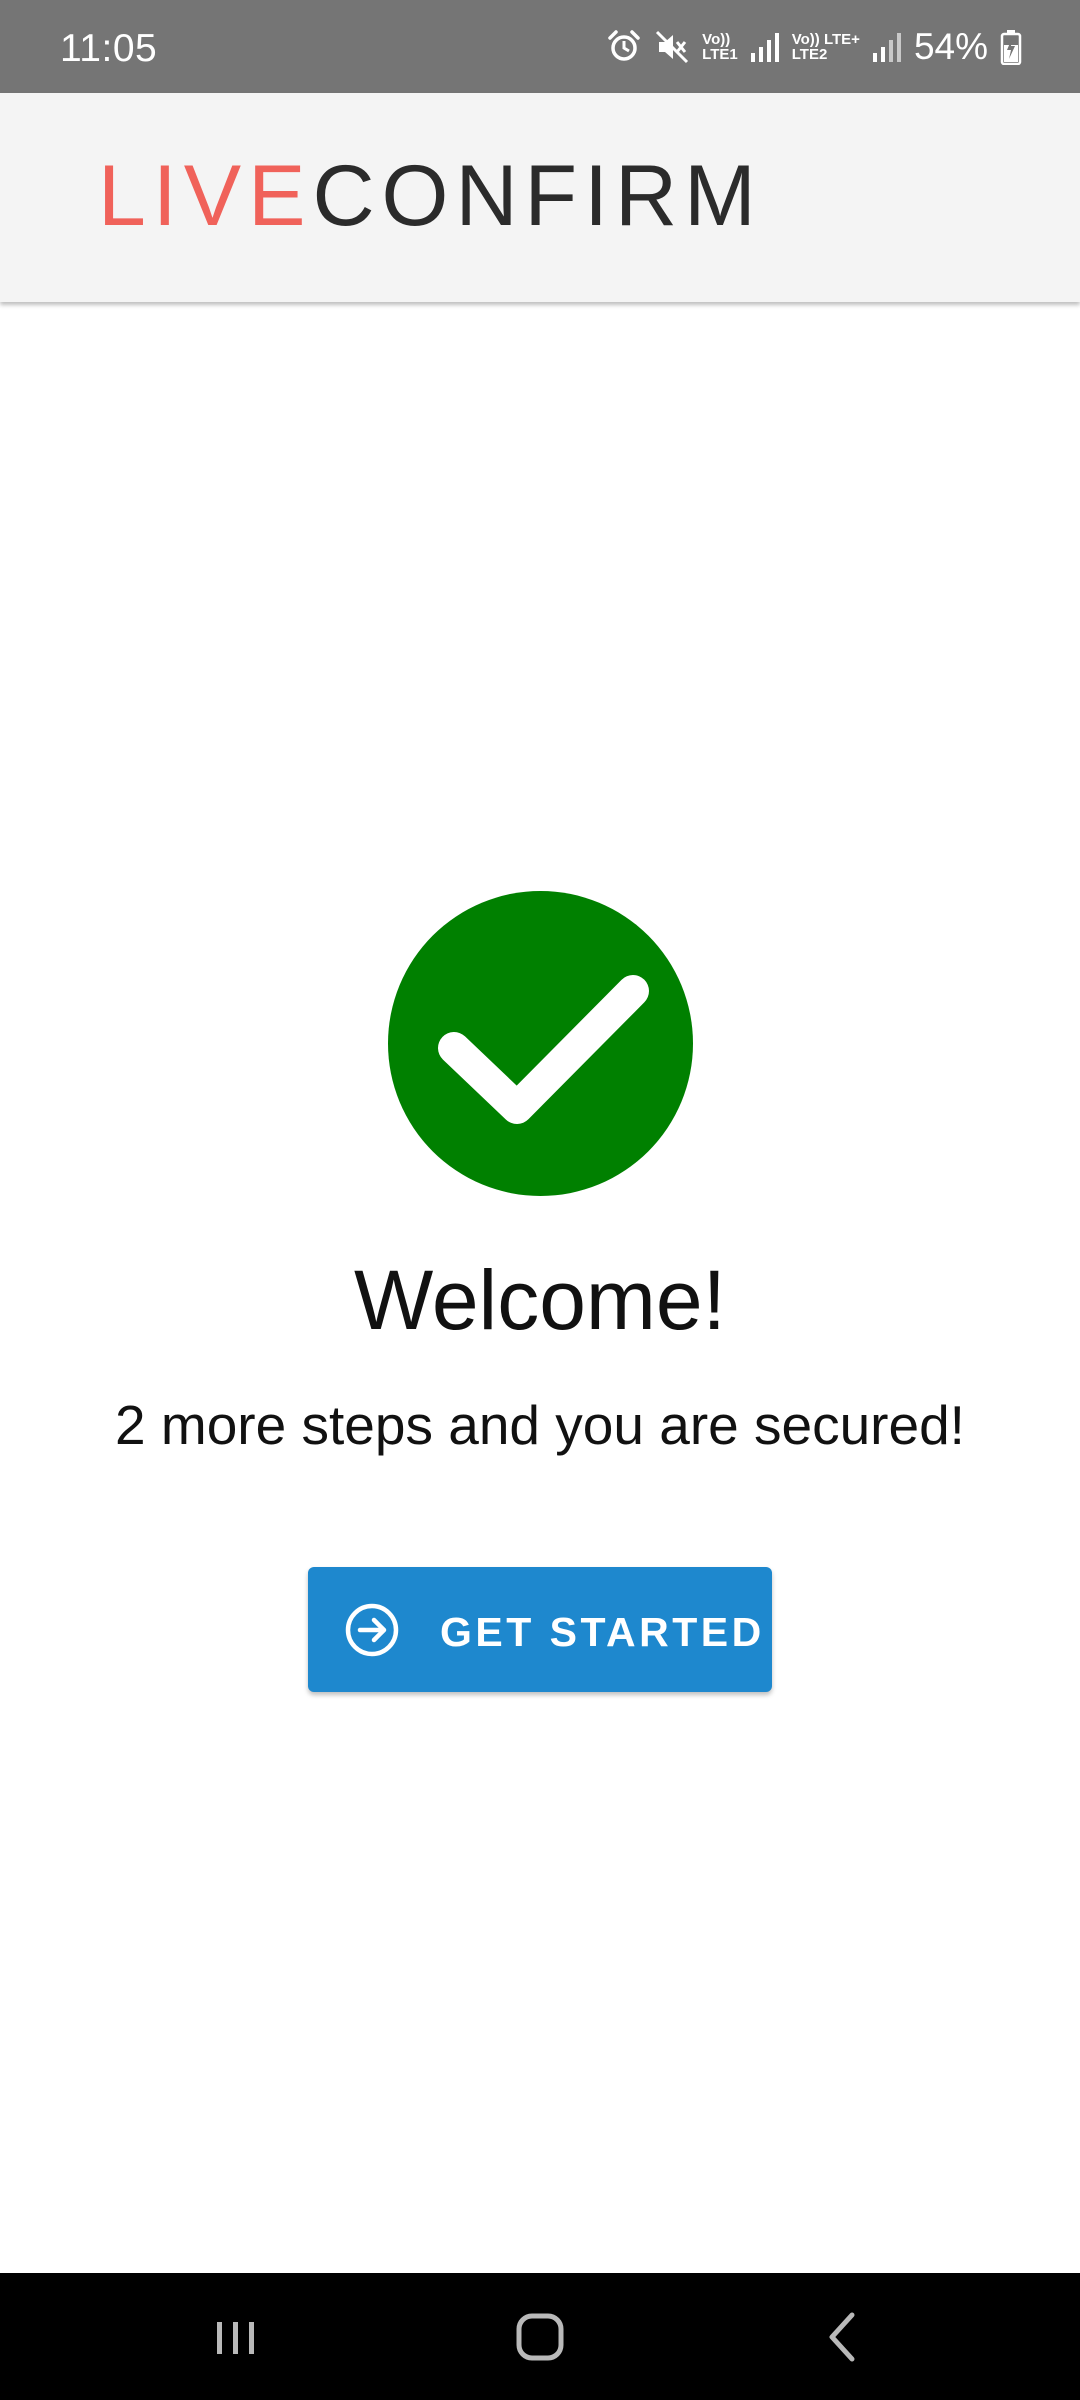  What do you see at coordinates (672, 47) in the screenshot?
I see `mute-icon` at bounding box center [672, 47].